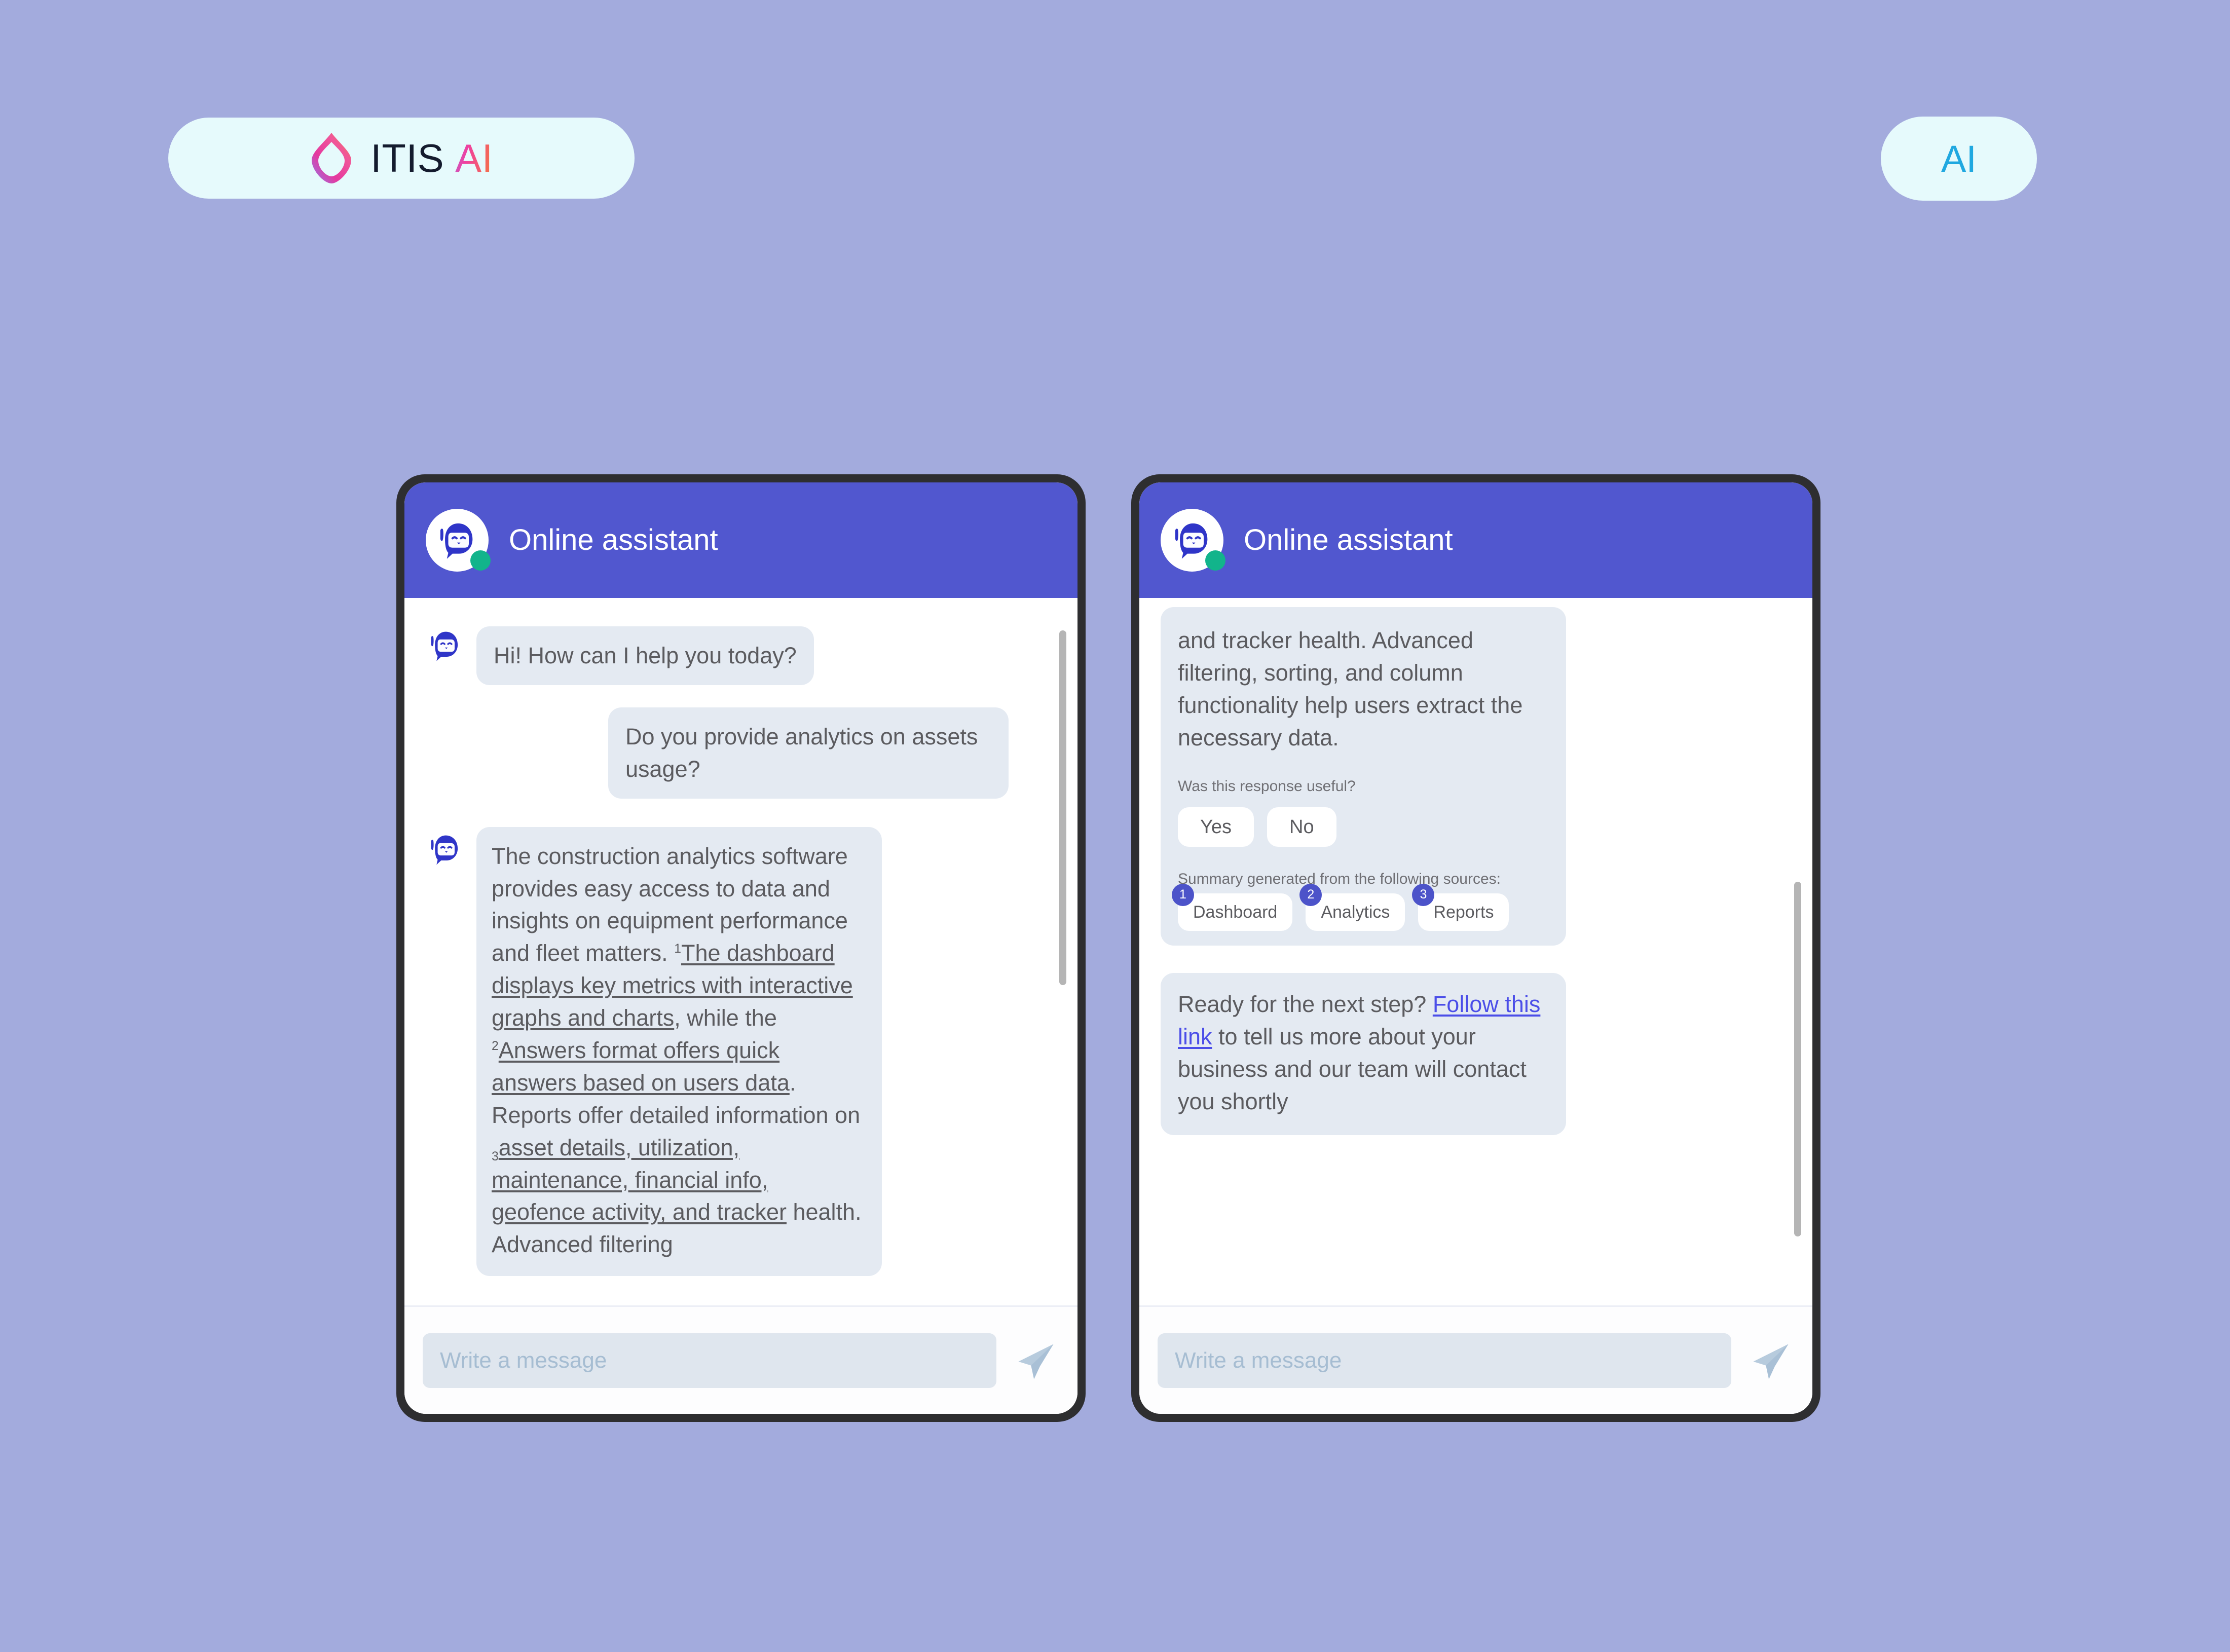 This screenshot has width=2230, height=1652. I want to click on logo-text-ai: AI, so click(468, 158).